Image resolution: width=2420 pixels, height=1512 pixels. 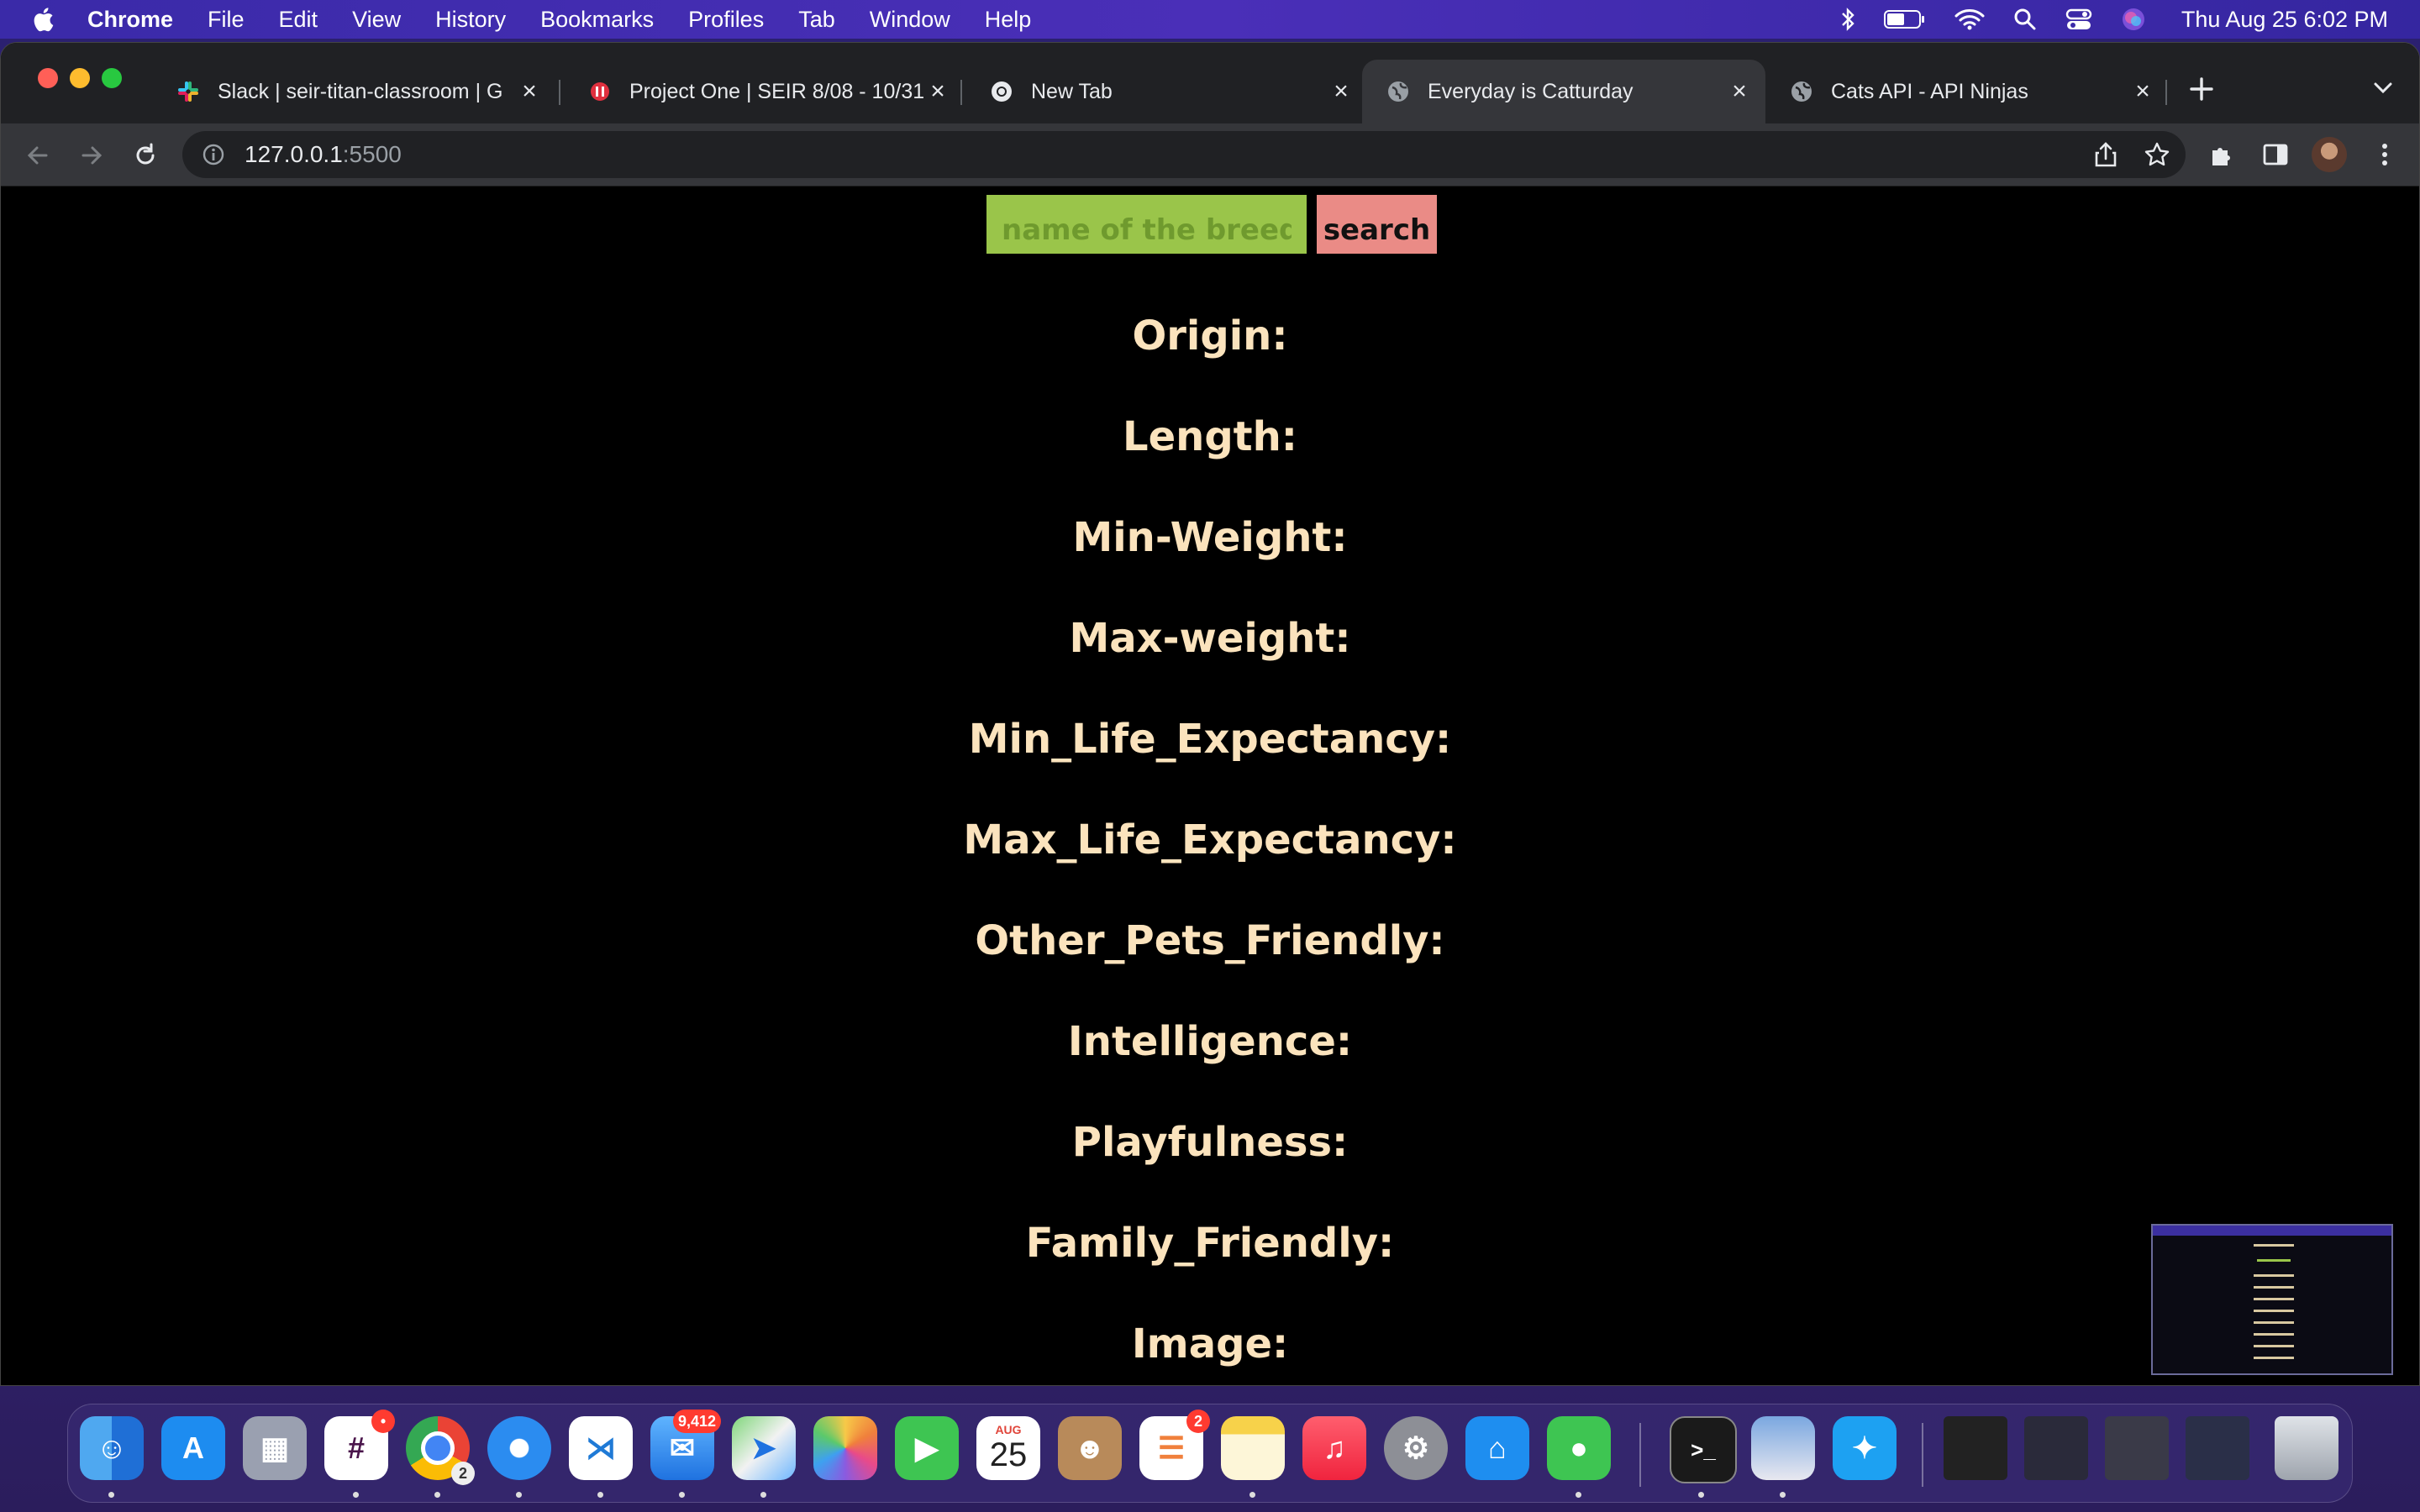 What do you see at coordinates (359, 1445) in the screenshot?
I see `slack-icon: # •` at bounding box center [359, 1445].